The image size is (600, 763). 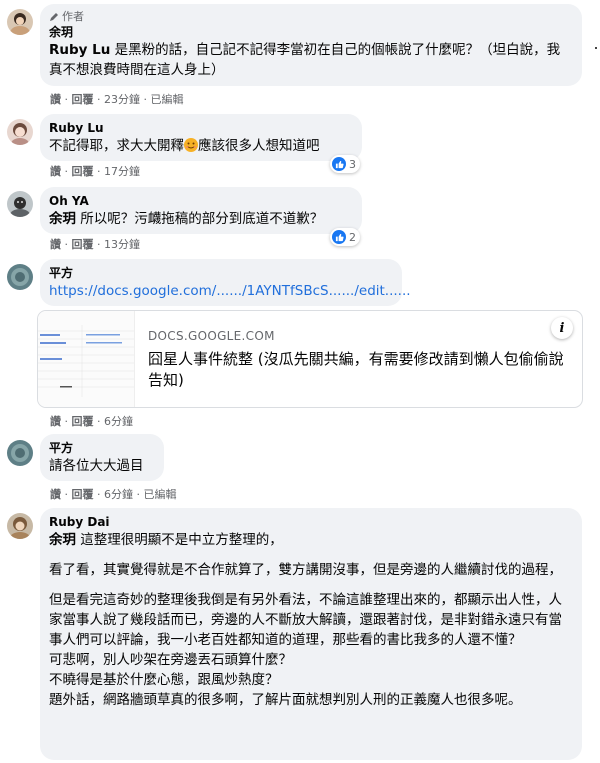 What do you see at coordinates (186, 219) in the screenshot?
I see `comment-text: 余玥 所以呢？污衊拖稿的部分到底道不道歉？` at bounding box center [186, 219].